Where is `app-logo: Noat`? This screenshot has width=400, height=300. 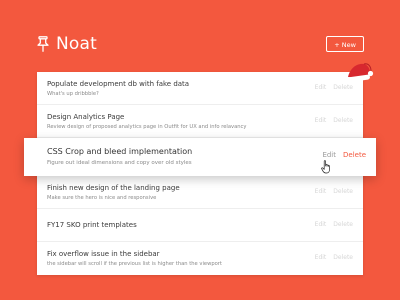
app-logo: Noat is located at coordinates (66, 44).